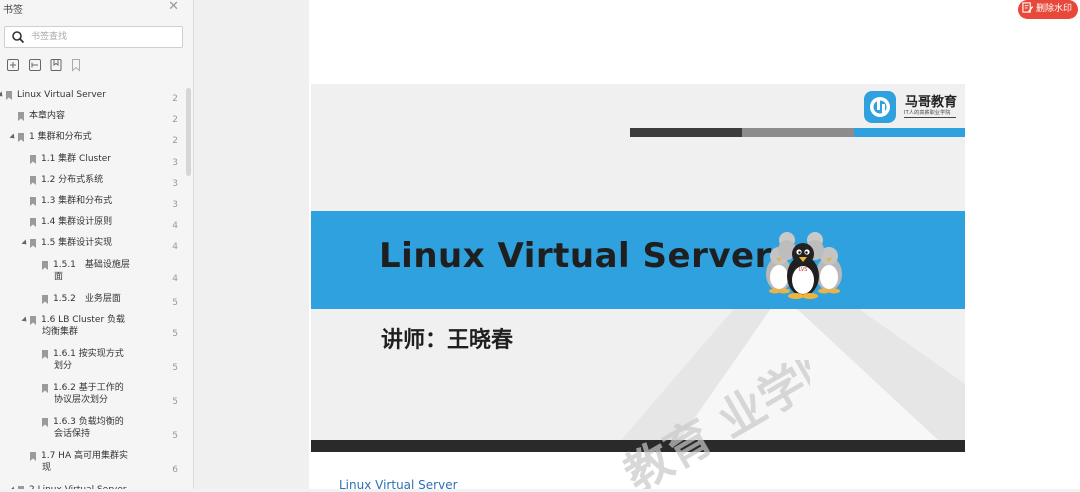 This screenshot has width=1080, height=492. Describe the element at coordinates (880, 107) in the screenshot. I see `logo-icon` at that location.